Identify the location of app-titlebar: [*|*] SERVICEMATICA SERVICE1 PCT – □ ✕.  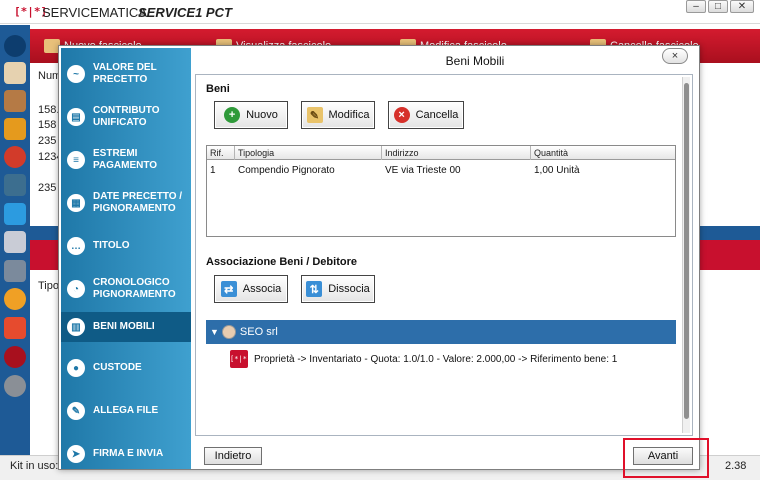
(380, 12).